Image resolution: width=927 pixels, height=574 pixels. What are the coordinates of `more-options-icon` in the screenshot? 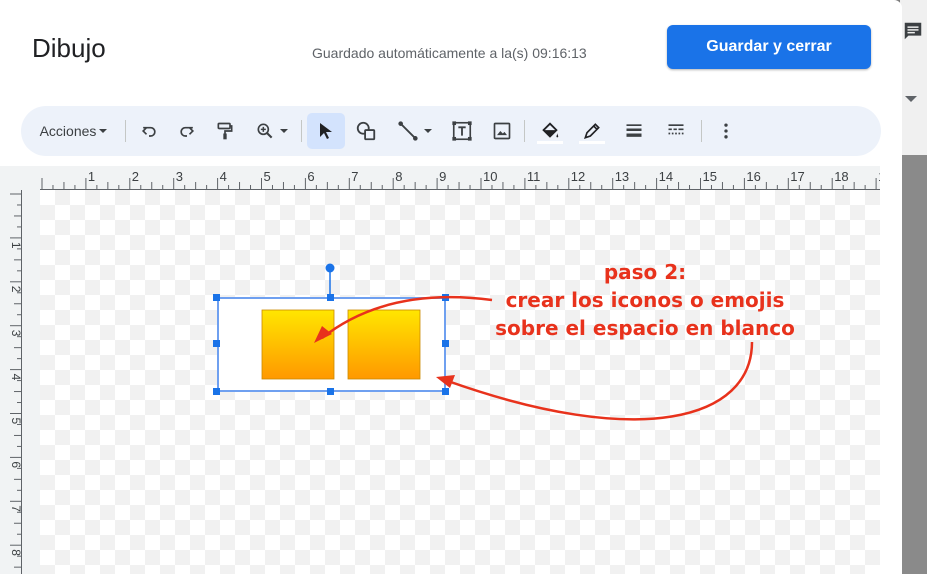 It's located at (726, 131).